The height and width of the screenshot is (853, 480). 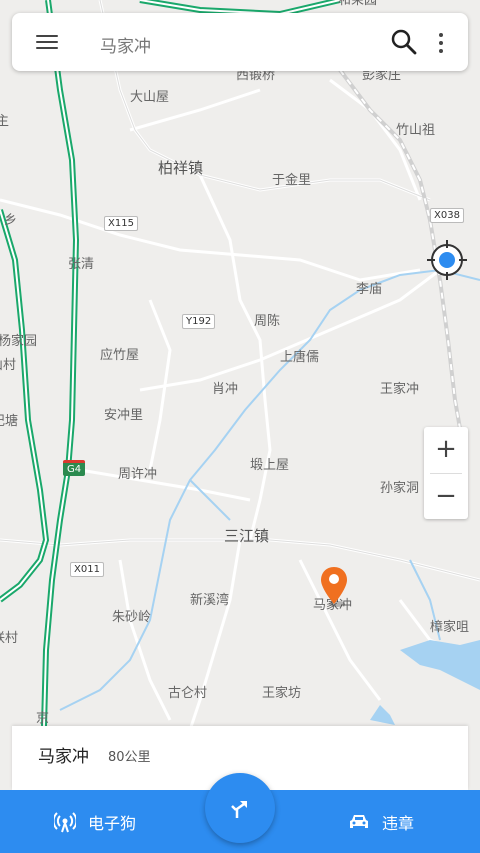 What do you see at coordinates (11, 220) in the screenshot?
I see `place-label: 乡` at bounding box center [11, 220].